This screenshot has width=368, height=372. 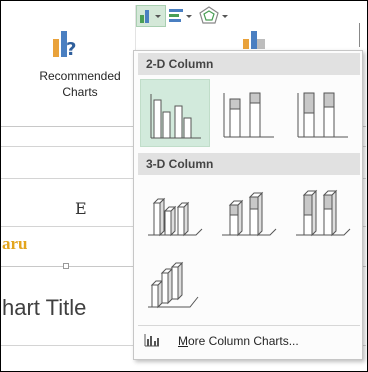 I want to click on clustered-column-icon, so click(x=175, y=116).